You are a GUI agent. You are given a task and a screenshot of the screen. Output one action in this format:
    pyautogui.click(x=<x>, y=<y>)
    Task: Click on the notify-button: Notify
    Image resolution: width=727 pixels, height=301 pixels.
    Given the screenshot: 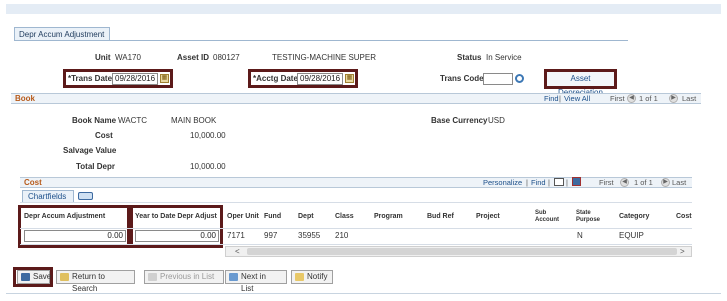 What is the action you would take?
    pyautogui.click(x=312, y=277)
    